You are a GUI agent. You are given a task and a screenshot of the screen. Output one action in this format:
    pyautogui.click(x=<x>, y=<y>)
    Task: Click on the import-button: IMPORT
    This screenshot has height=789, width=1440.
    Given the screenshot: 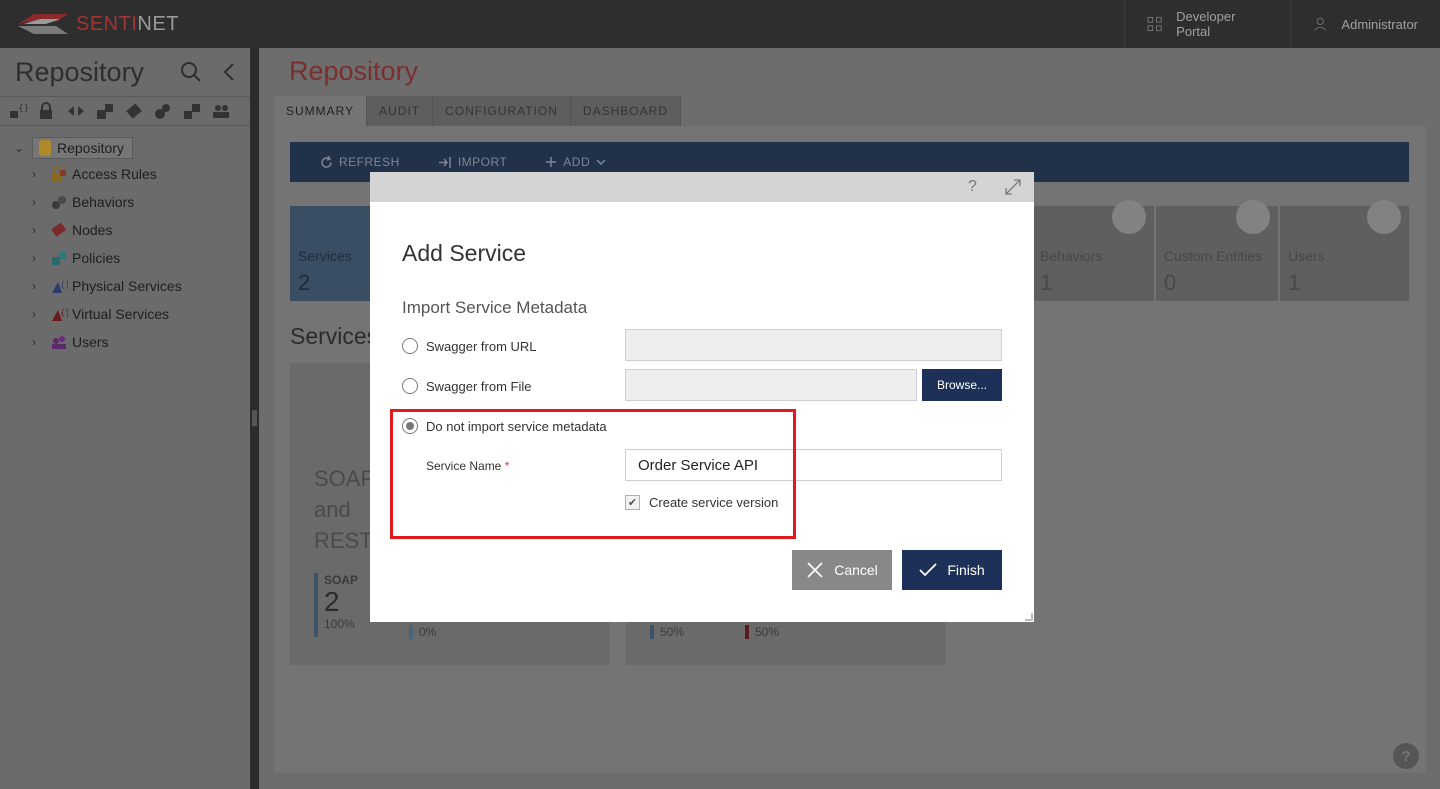 What is the action you would take?
    pyautogui.click(x=472, y=162)
    